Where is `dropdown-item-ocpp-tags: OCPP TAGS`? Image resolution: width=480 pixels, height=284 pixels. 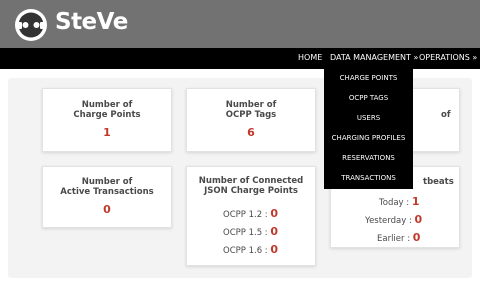 dropdown-item-ocpp-tags: OCPP TAGS is located at coordinates (368, 98).